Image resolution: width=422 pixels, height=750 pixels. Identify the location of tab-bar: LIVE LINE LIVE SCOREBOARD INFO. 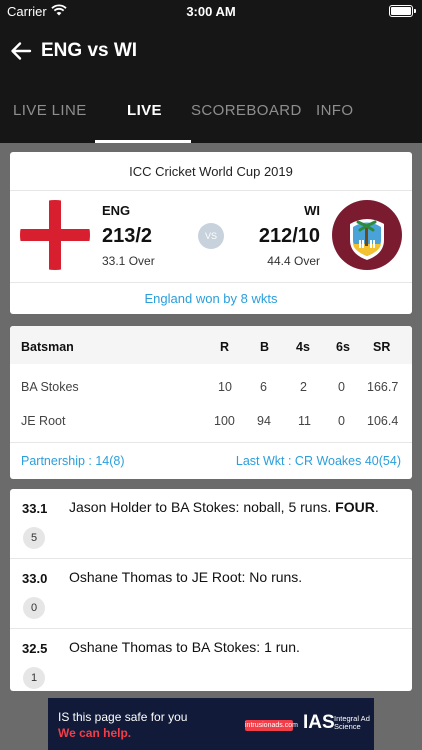
(211, 117).